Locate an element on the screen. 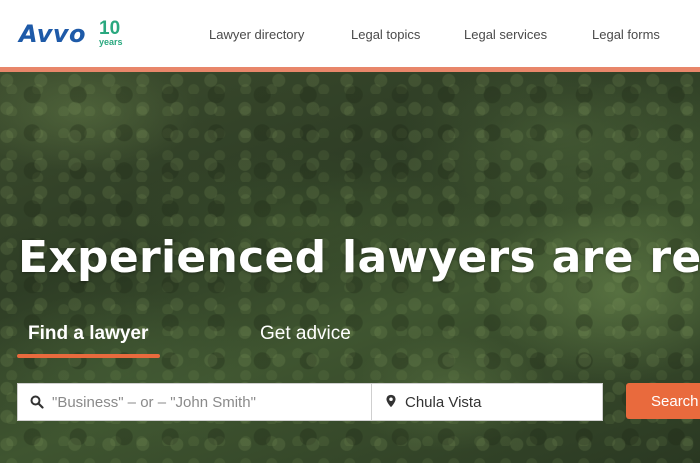  tab-get-advice: Get advice is located at coordinates (305, 336).